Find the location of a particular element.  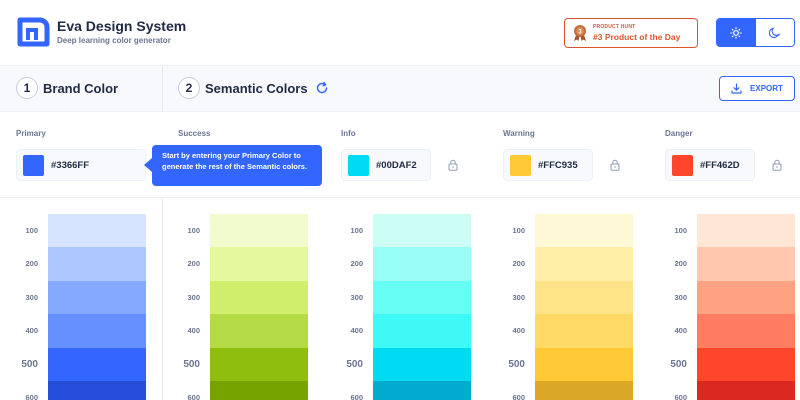

warning-lock-icon is located at coordinates (615, 165).